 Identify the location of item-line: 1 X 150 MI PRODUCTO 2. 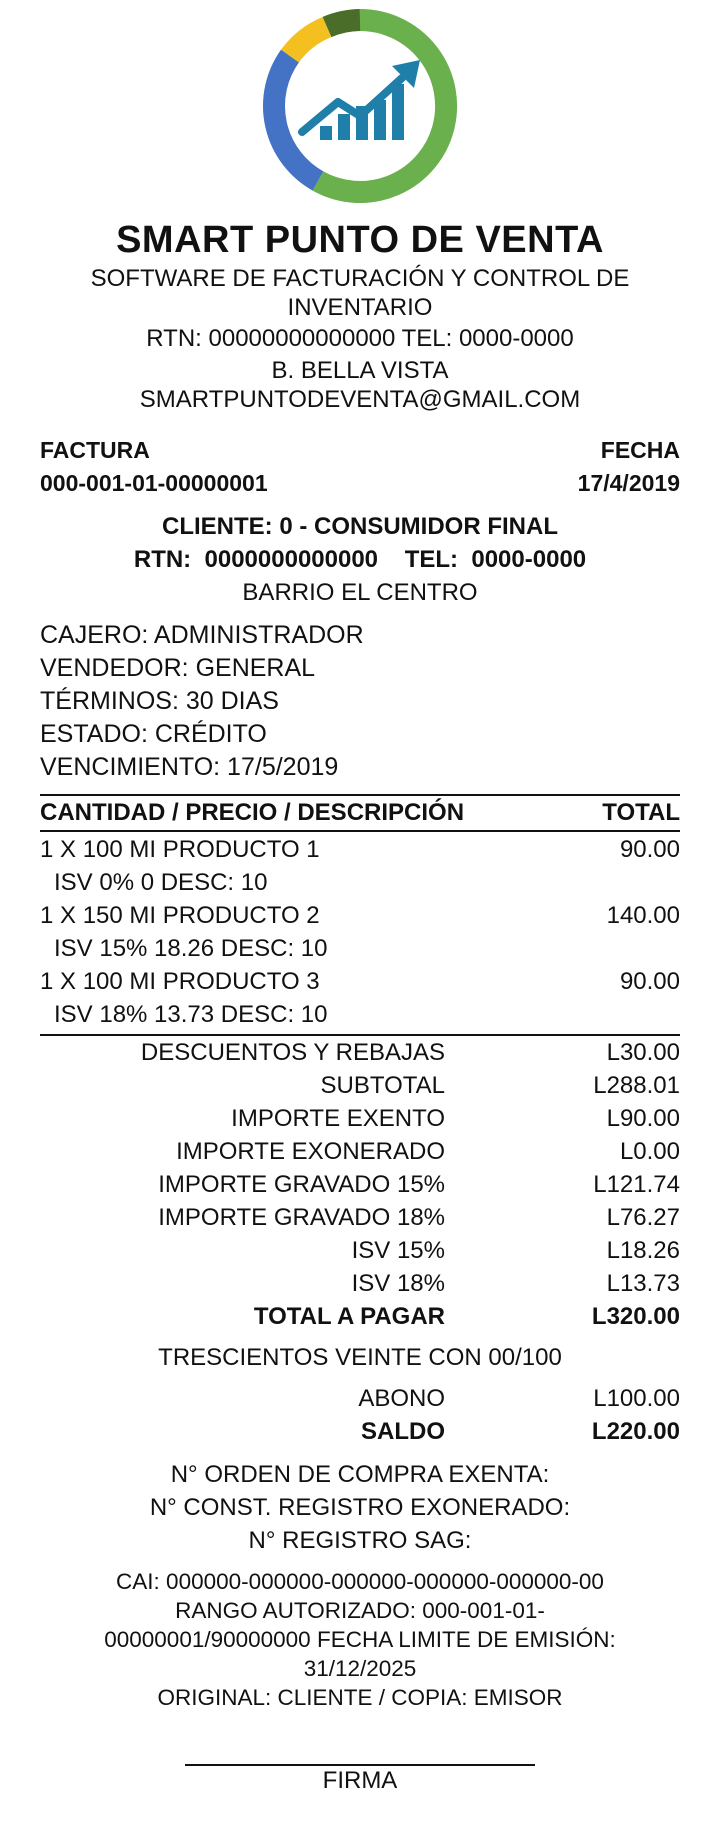
(180, 915).